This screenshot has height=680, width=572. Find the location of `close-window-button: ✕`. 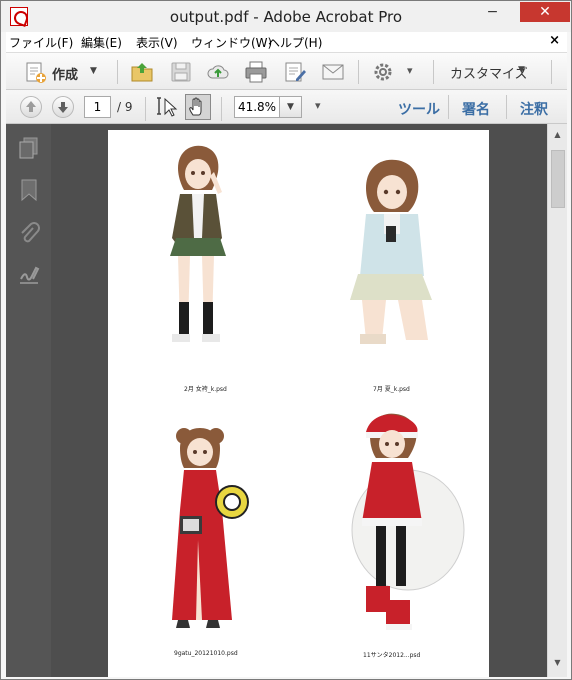

close-window-button: ✕ is located at coordinates (545, 12).